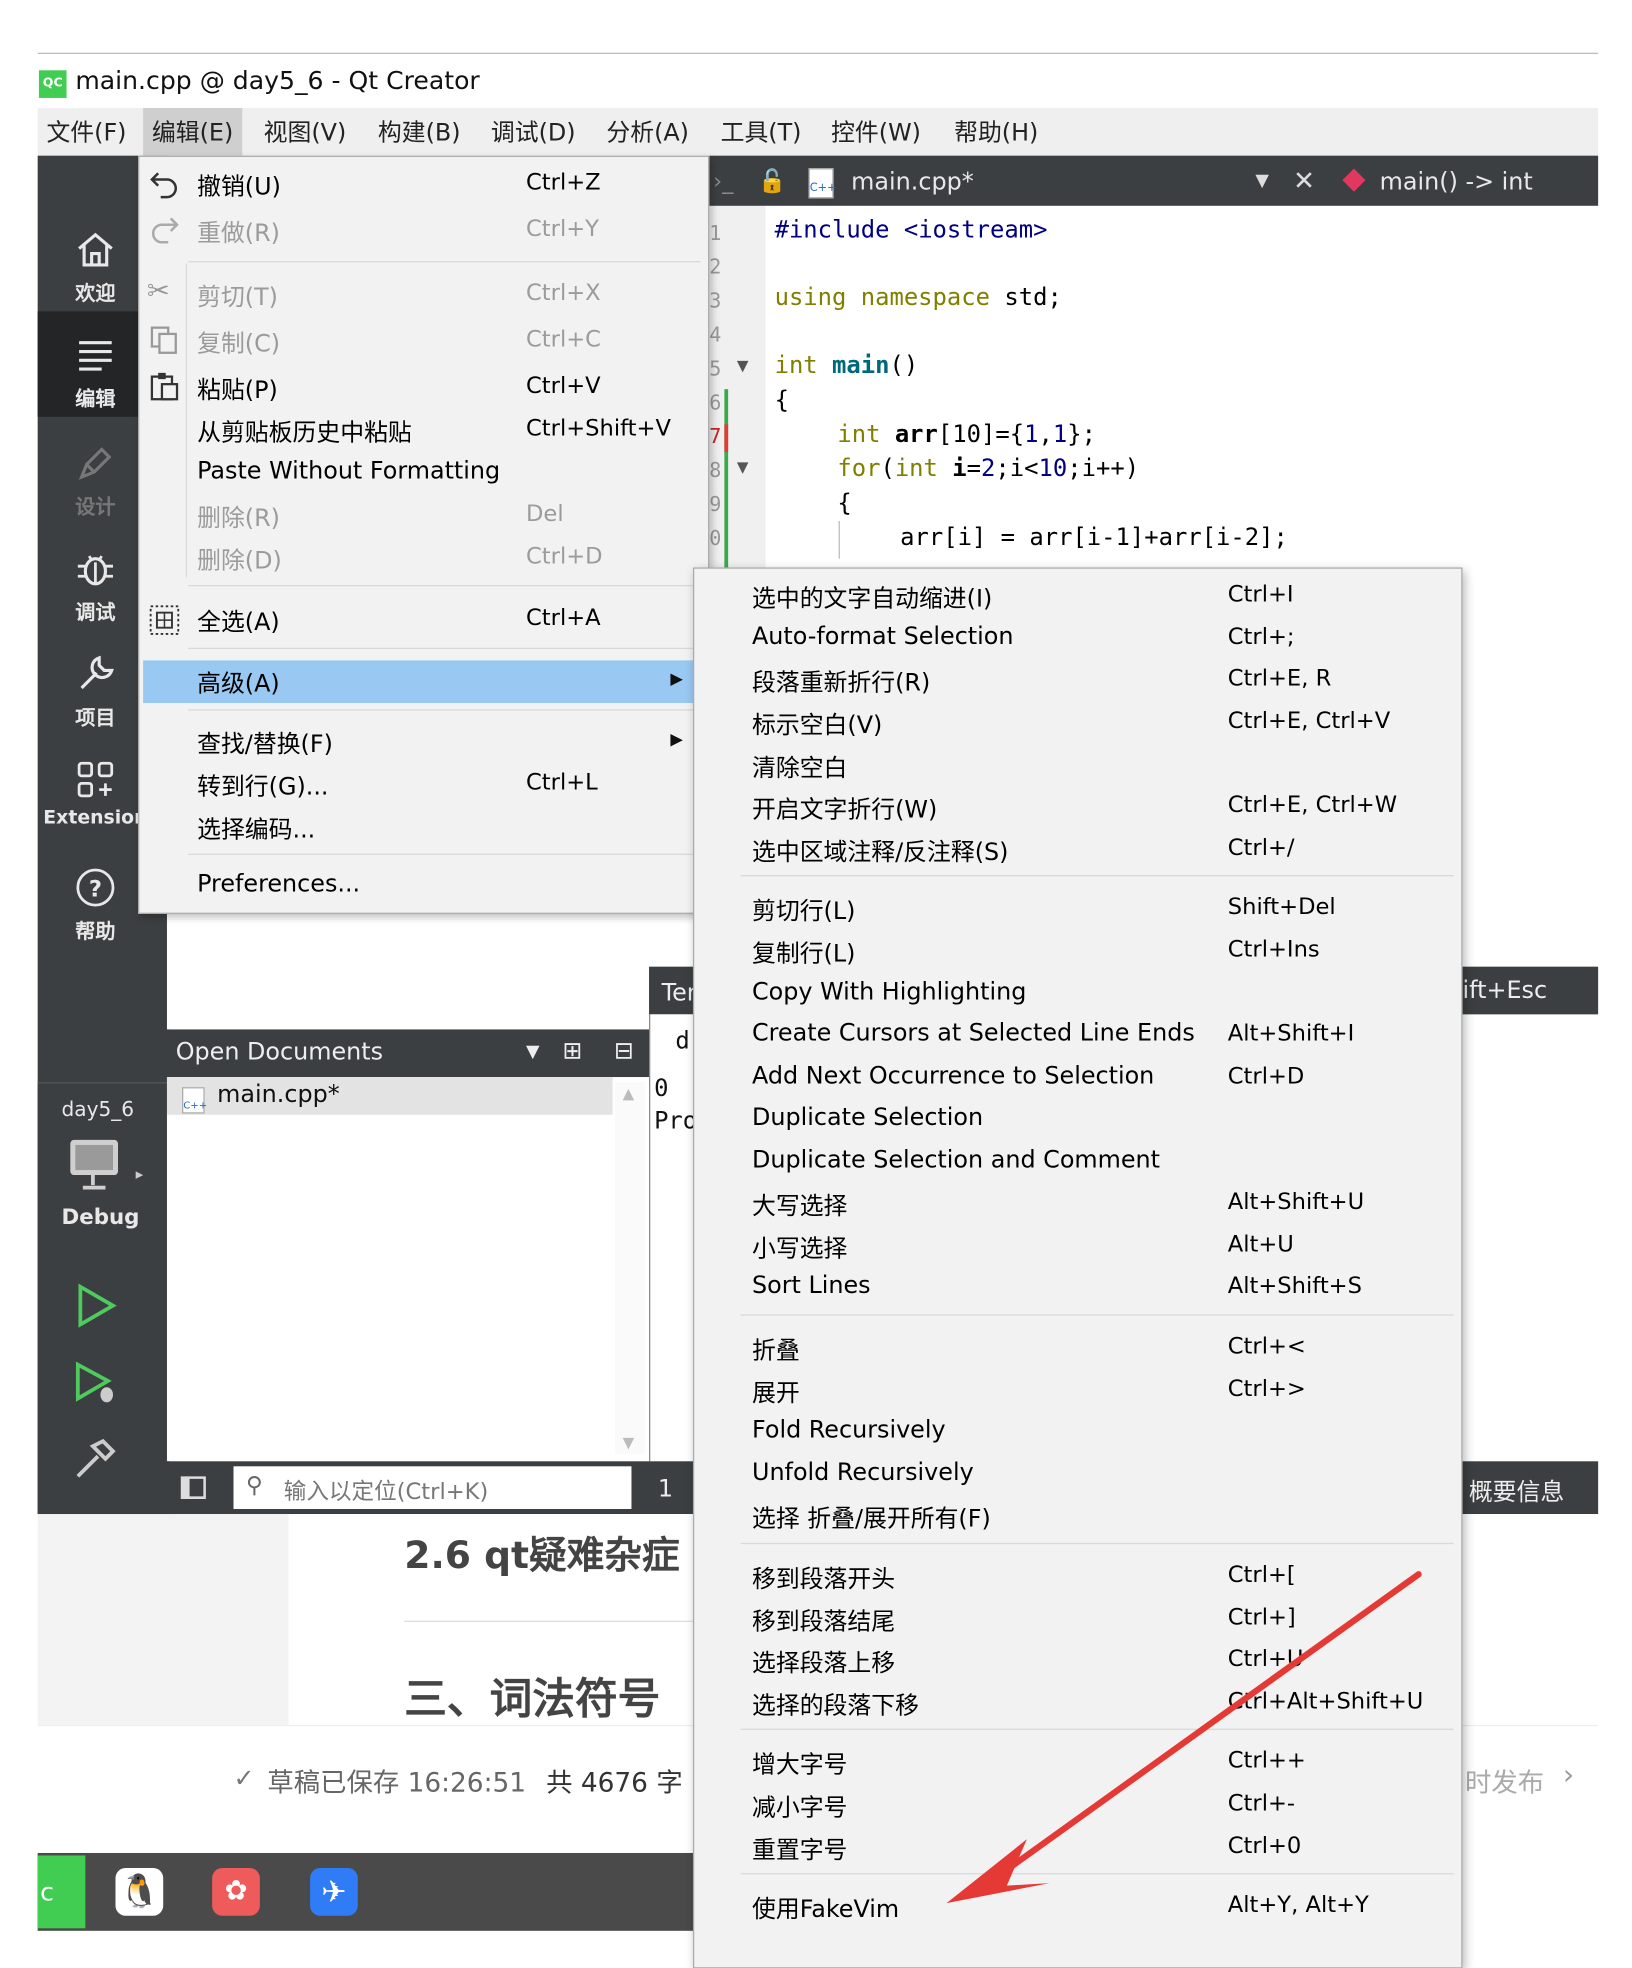 The height and width of the screenshot is (1968, 1632). Describe the element at coordinates (432, 1487) in the screenshot. I see `locator-input: ⚲ 输入以定位(Ctrl+K)` at that location.